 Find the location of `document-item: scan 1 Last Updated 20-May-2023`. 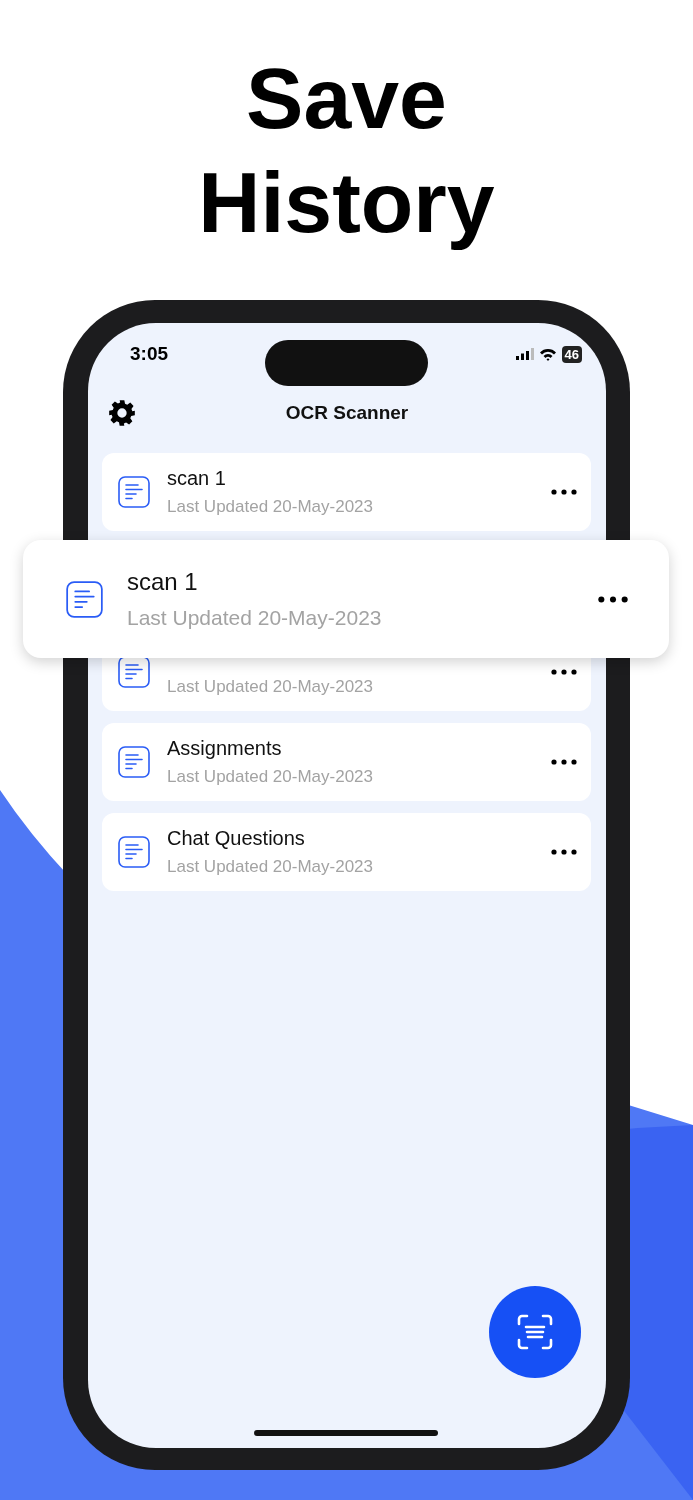

document-item: scan 1 Last Updated 20-May-2023 is located at coordinates (346, 492).